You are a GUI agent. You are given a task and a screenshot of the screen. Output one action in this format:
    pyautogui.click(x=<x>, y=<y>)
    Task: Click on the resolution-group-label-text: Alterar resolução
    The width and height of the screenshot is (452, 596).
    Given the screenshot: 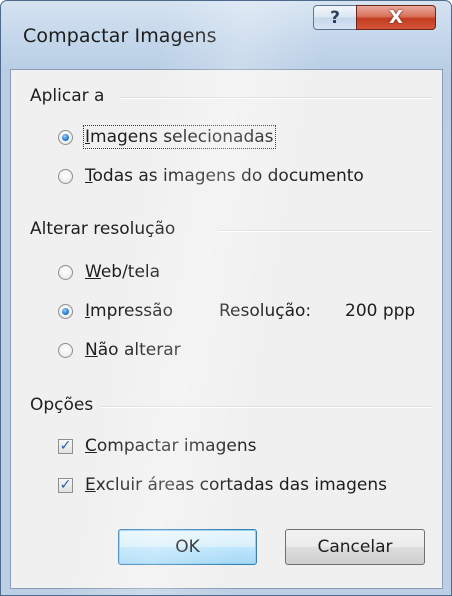 What is the action you would take?
    pyautogui.click(x=103, y=229)
    